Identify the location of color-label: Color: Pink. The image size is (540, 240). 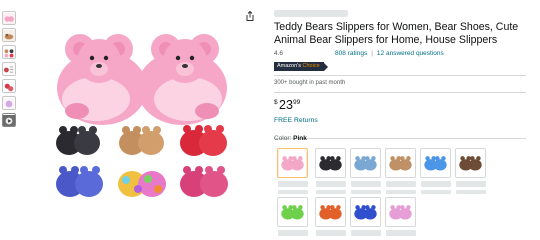
(290, 138).